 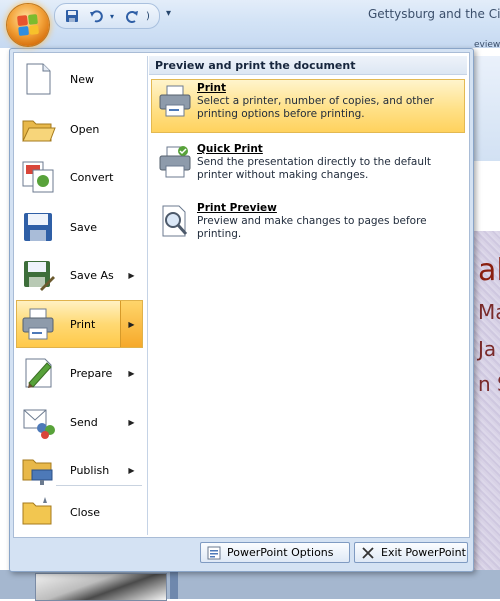 I want to click on menu-item-close: Close, so click(x=79, y=512).